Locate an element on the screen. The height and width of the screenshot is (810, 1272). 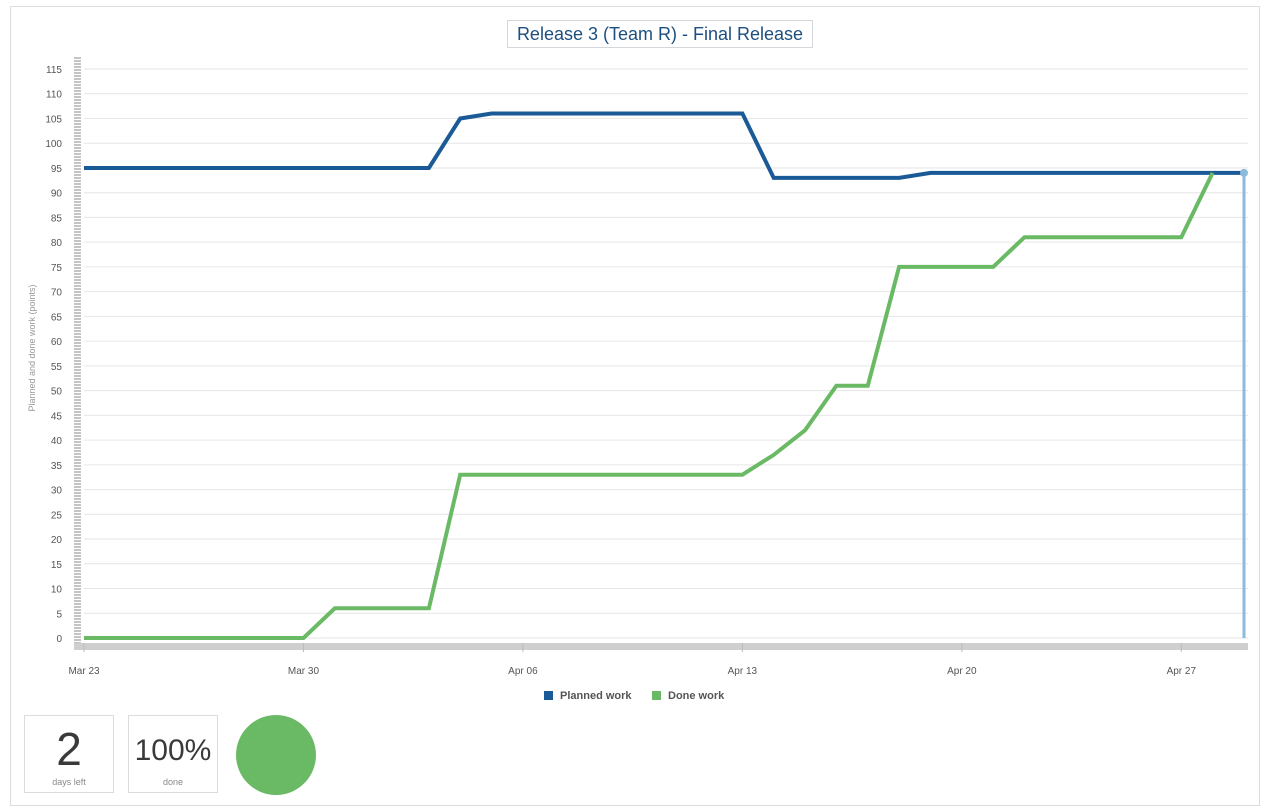
y-tick-label: 110 is located at coordinates (54, 95).